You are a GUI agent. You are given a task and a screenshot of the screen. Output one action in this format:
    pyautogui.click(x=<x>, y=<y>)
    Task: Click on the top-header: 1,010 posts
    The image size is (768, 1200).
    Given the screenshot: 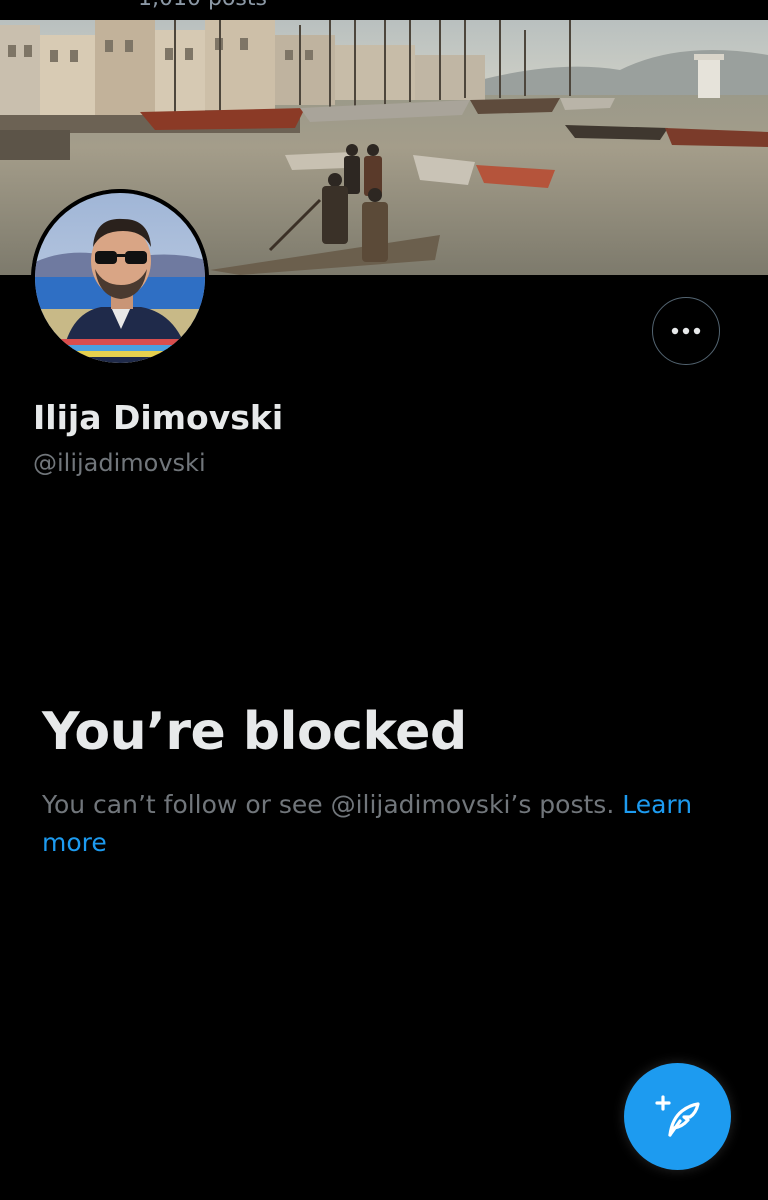 What is the action you would take?
    pyautogui.click(x=384, y=10)
    